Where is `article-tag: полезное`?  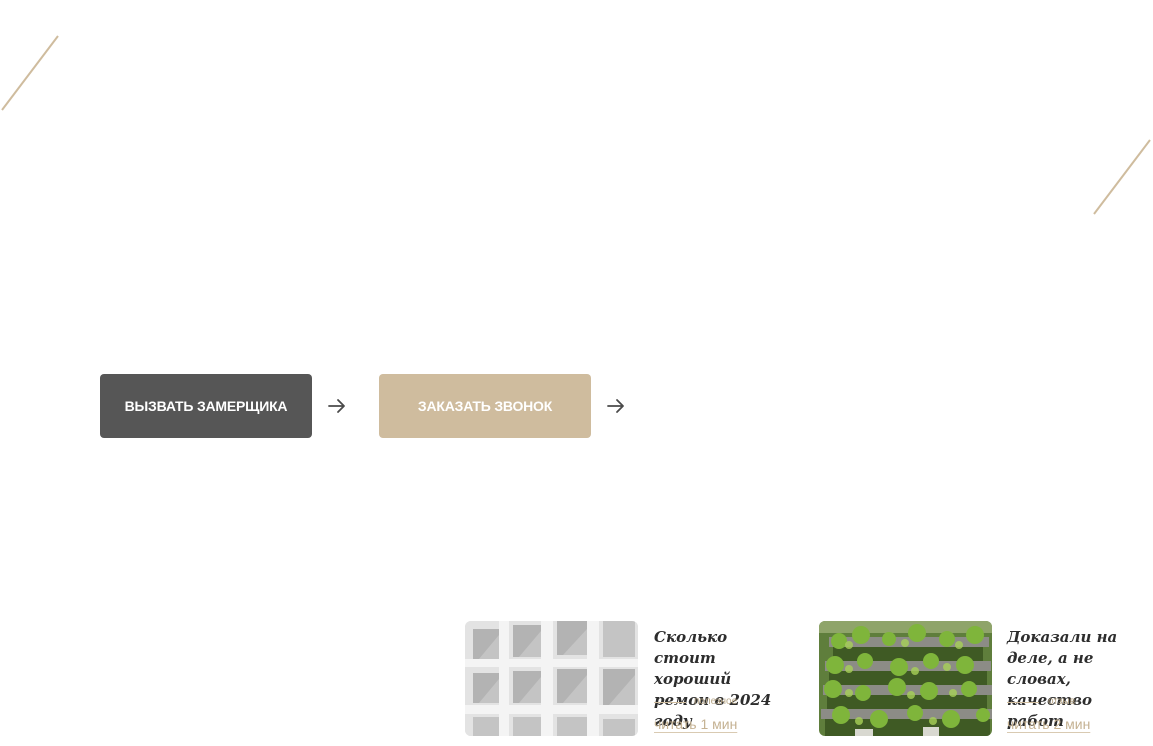 article-tag: полезное is located at coordinates (716, 701).